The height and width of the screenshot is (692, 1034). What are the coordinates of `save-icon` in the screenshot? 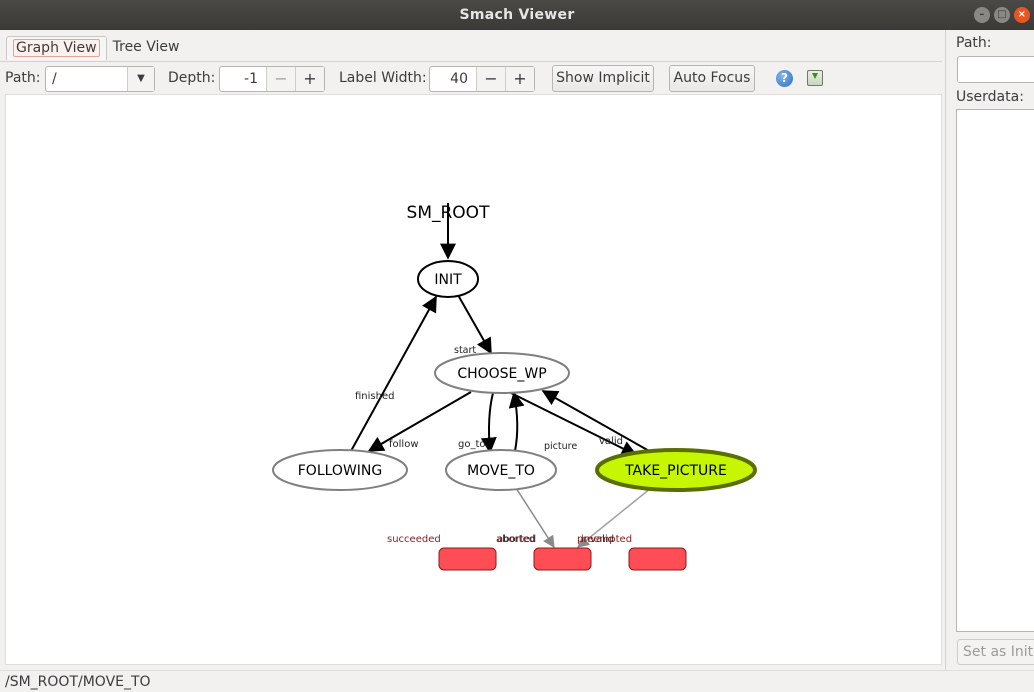 It's located at (815, 78).